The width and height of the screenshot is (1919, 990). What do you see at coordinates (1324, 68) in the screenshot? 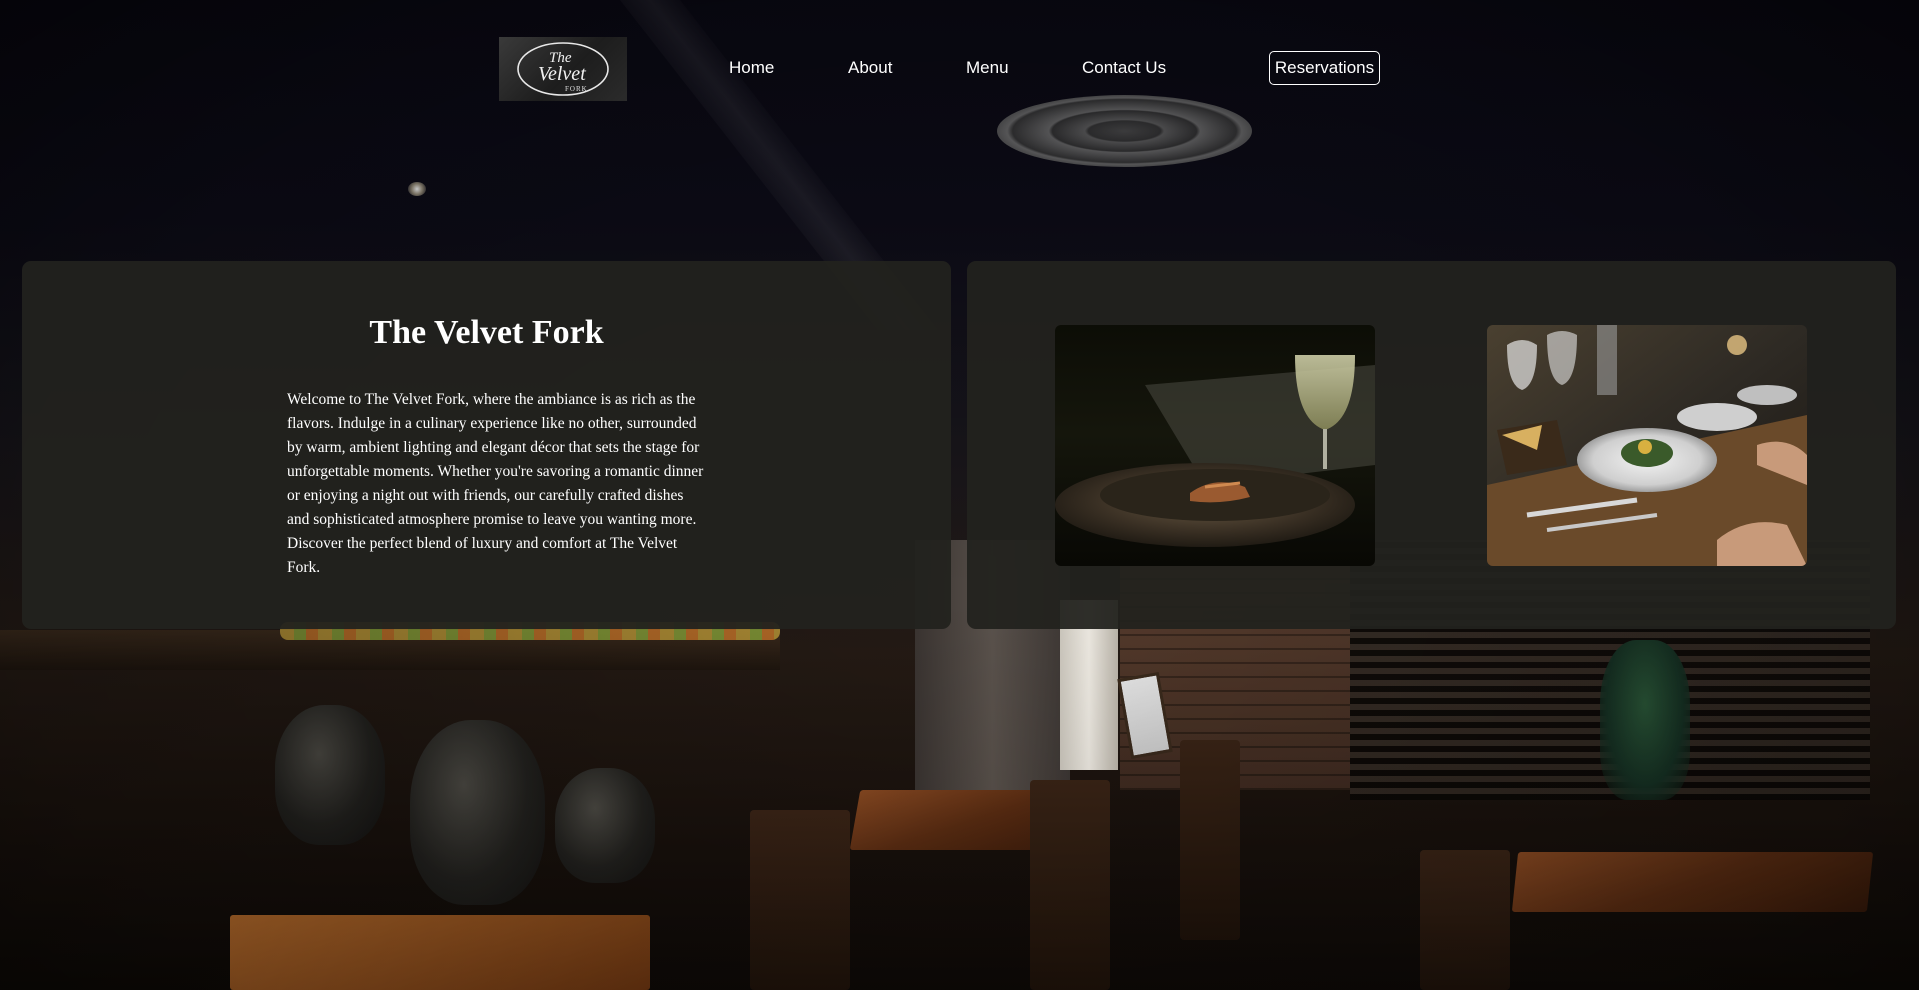
I see `reservations-button: Reservations` at bounding box center [1324, 68].